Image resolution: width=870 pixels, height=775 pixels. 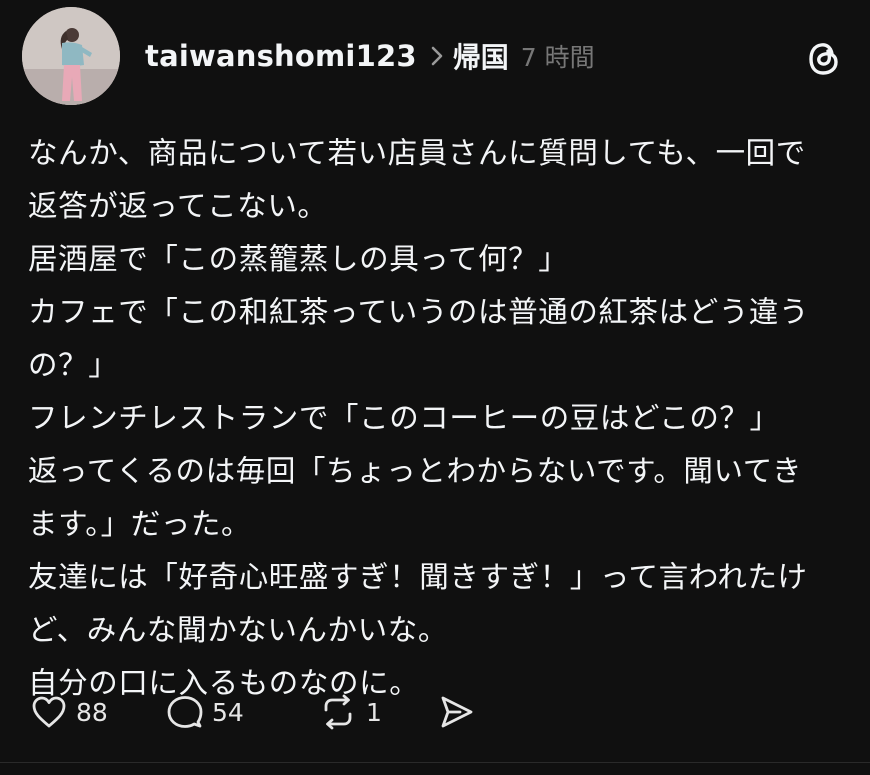 What do you see at coordinates (435, 762) in the screenshot?
I see `post-divider` at bounding box center [435, 762].